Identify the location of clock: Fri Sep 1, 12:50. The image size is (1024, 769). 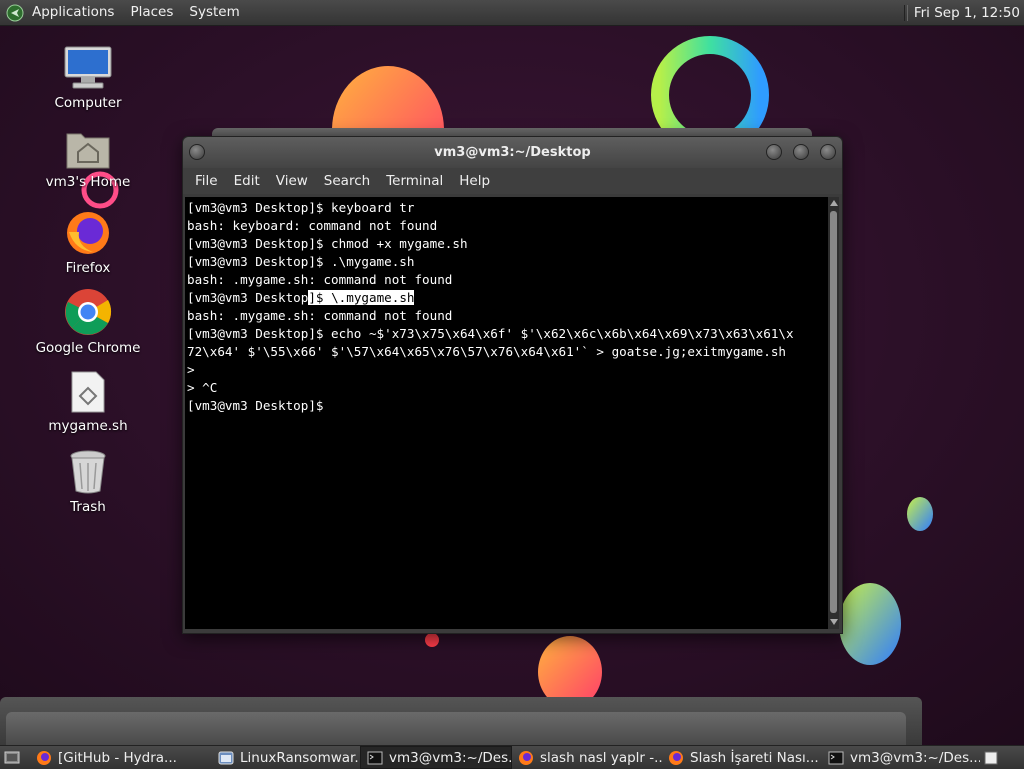
(967, 13).